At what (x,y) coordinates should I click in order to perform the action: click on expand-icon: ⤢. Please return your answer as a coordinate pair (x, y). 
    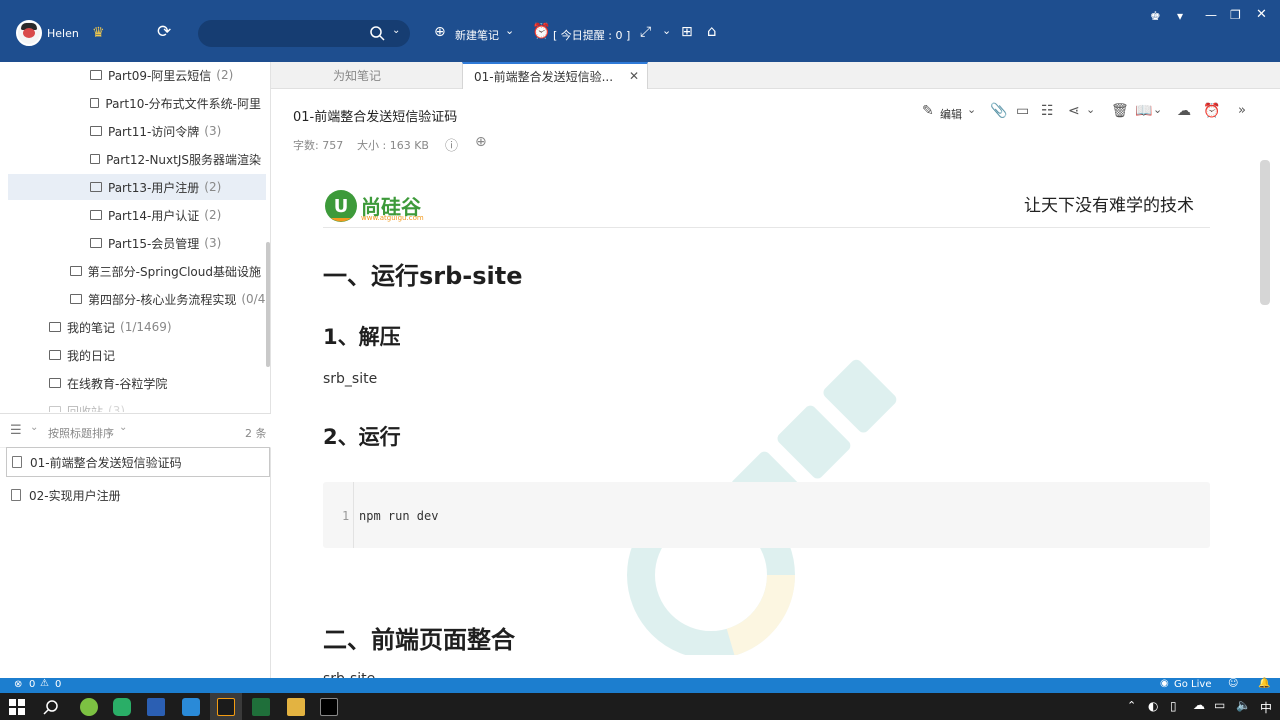
    Looking at the image, I should click on (645, 32).